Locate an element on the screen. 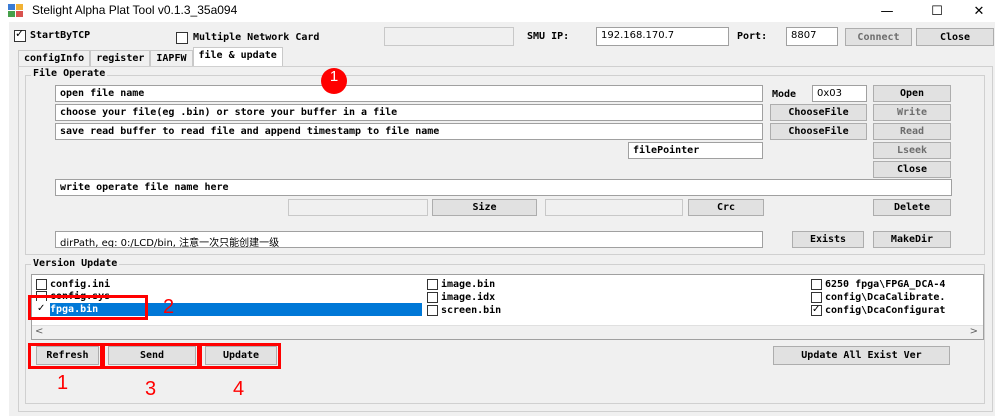  list-item: 6250 fpga\FPGA_DCA-4 is located at coordinates (878, 284).